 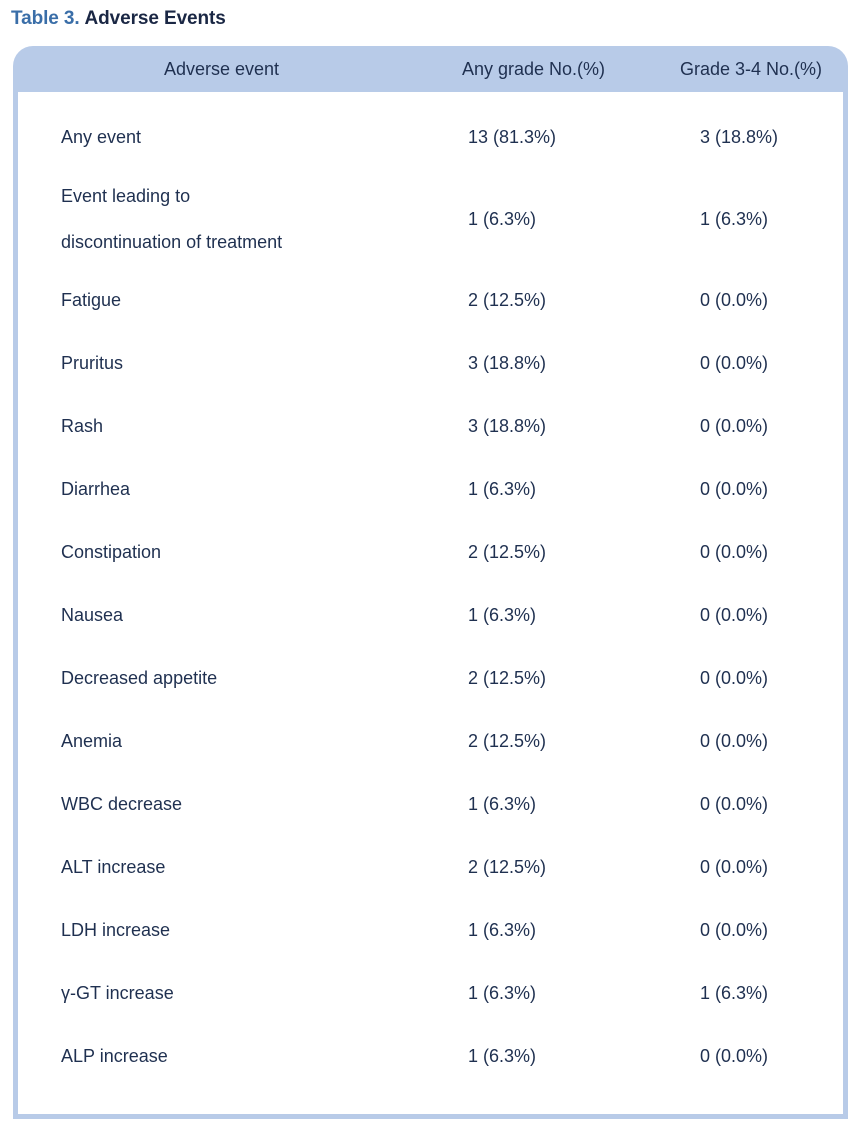 What do you see at coordinates (430, 930) in the screenshot?
I see `table-row: LDH increase 1 (6.3%) 0 (0.0%)` at bounding box center [430, 930].